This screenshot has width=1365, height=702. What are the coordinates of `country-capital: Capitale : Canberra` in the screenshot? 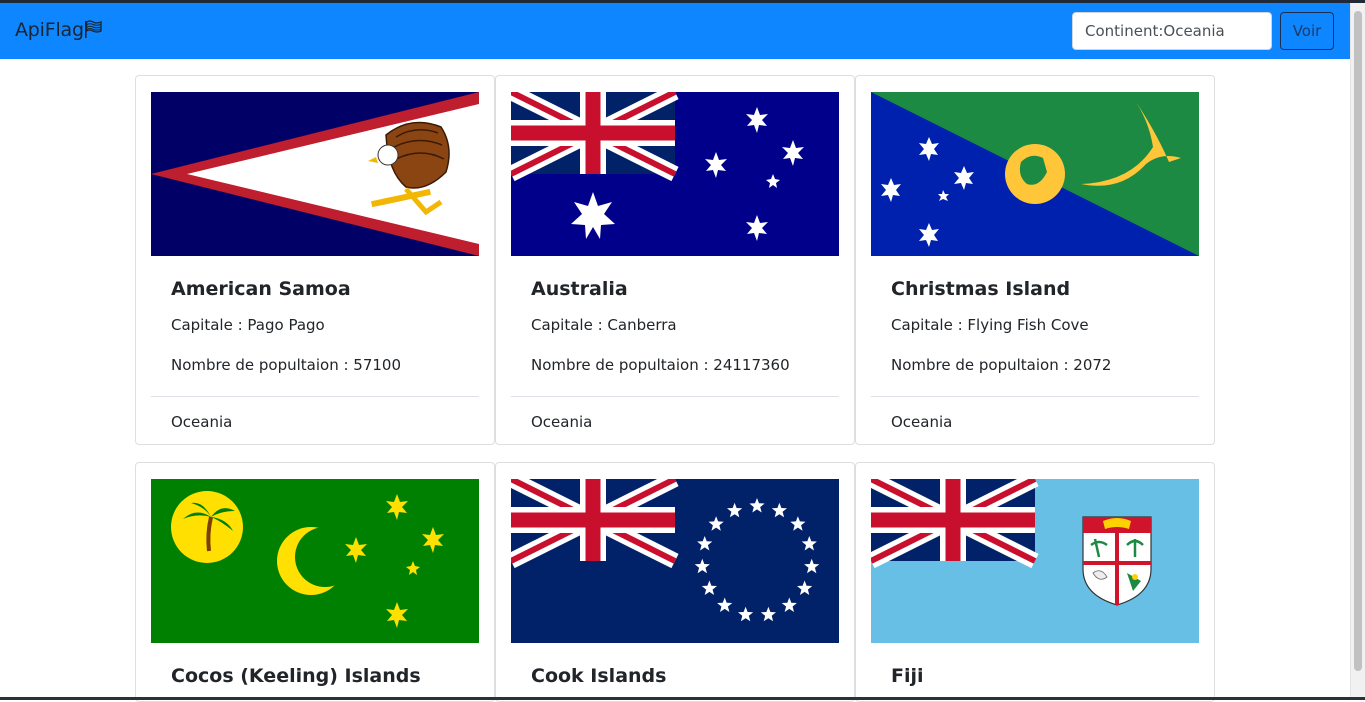 It's located at (604, 325).